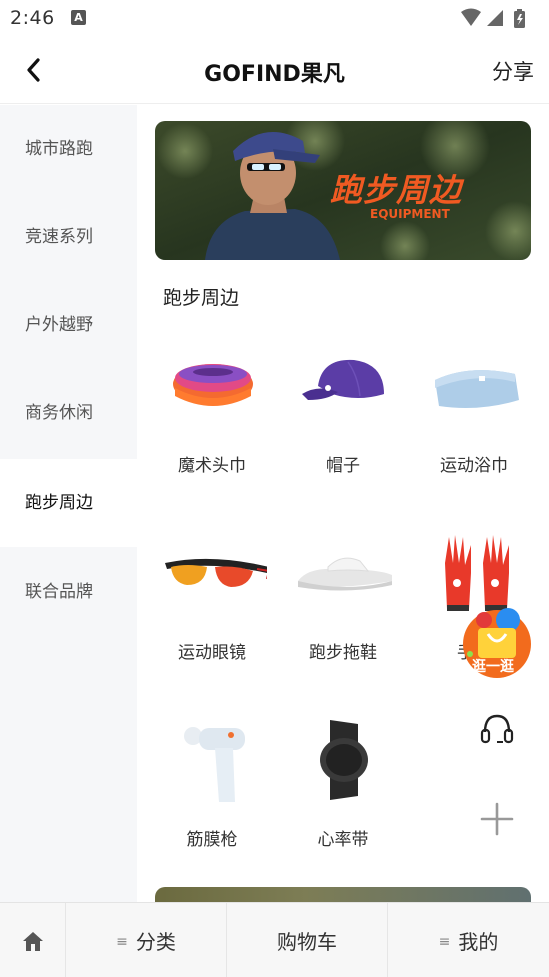 This screenshot has height=977, width=549. Describe the element at coordinates (212, 653) in the screenshot. I see `product-label: 运动眼镜` at that location.